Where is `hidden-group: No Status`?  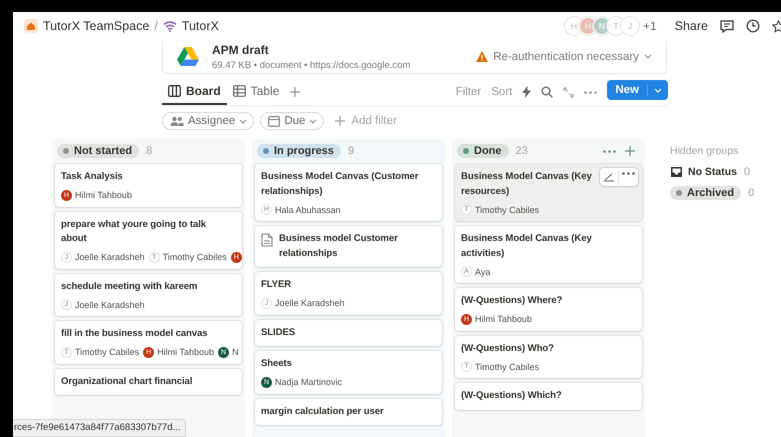 hidden-group: No Status is located at coordinates (704, 172).